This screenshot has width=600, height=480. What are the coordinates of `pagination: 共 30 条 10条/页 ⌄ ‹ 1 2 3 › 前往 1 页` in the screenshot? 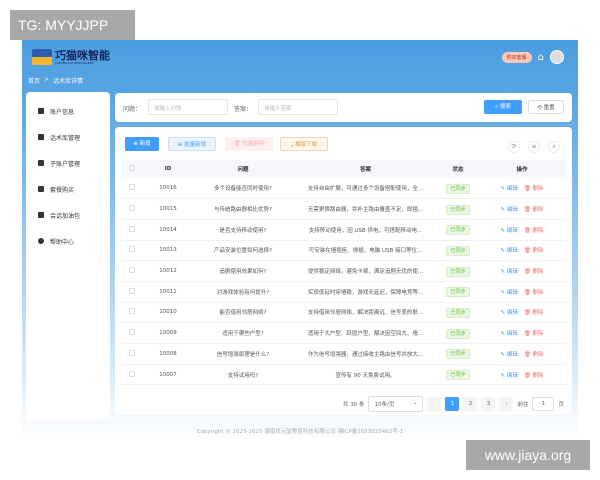 It's located at (453, 404).